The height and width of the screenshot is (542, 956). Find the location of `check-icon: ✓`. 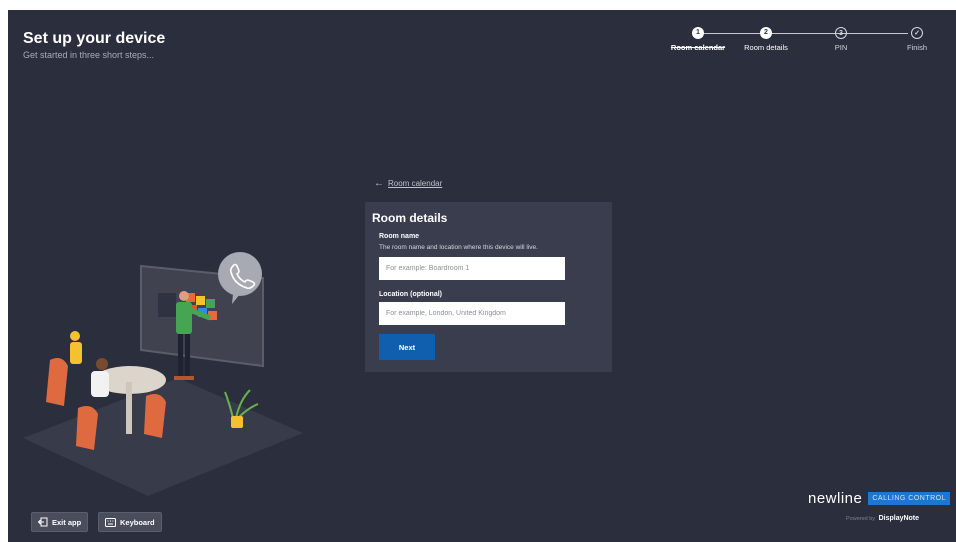

check-icon: ✓ is located at coordinates (917, 33).